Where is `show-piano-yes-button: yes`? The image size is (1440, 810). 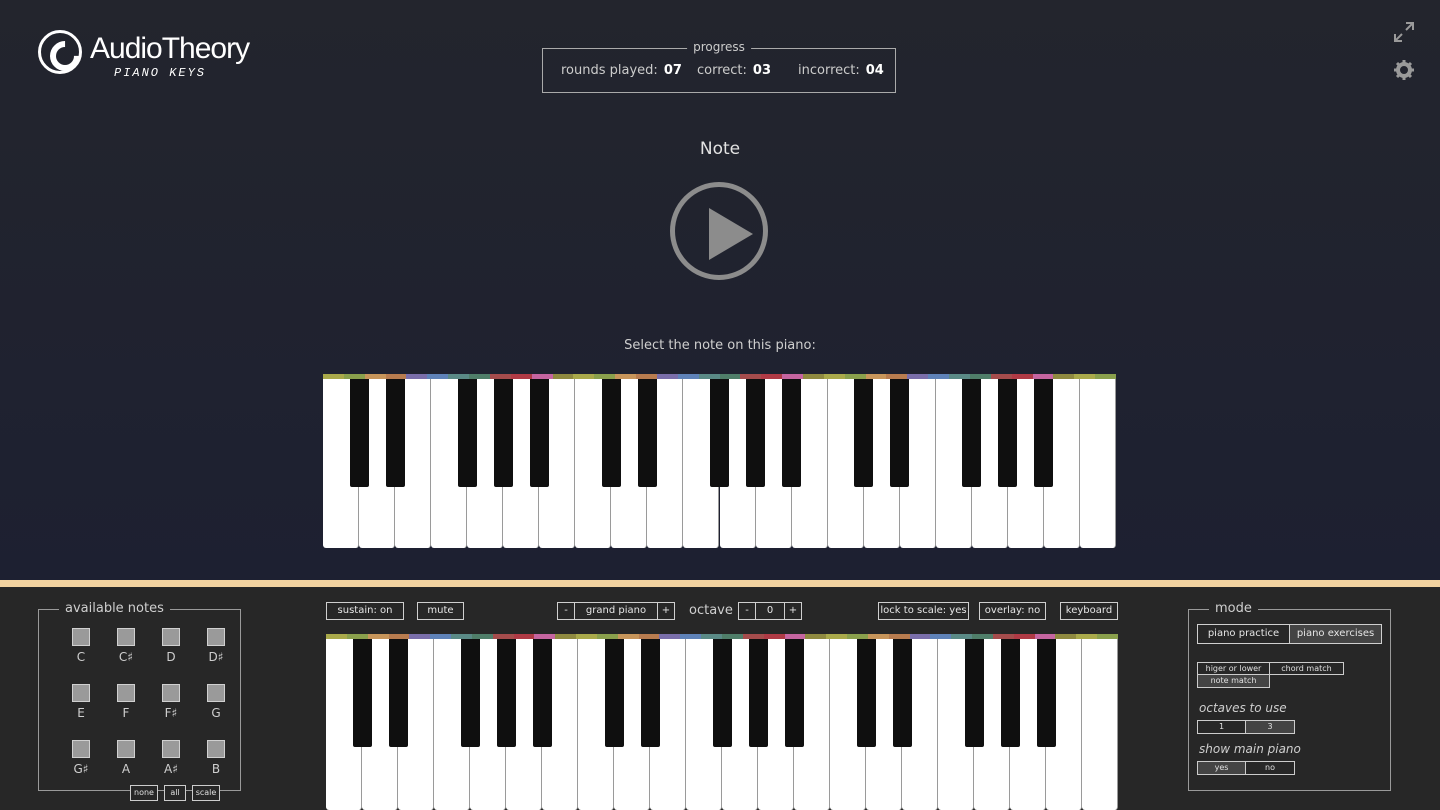
show-piano-yes-button: yes is located at coordinates (1221, 768).